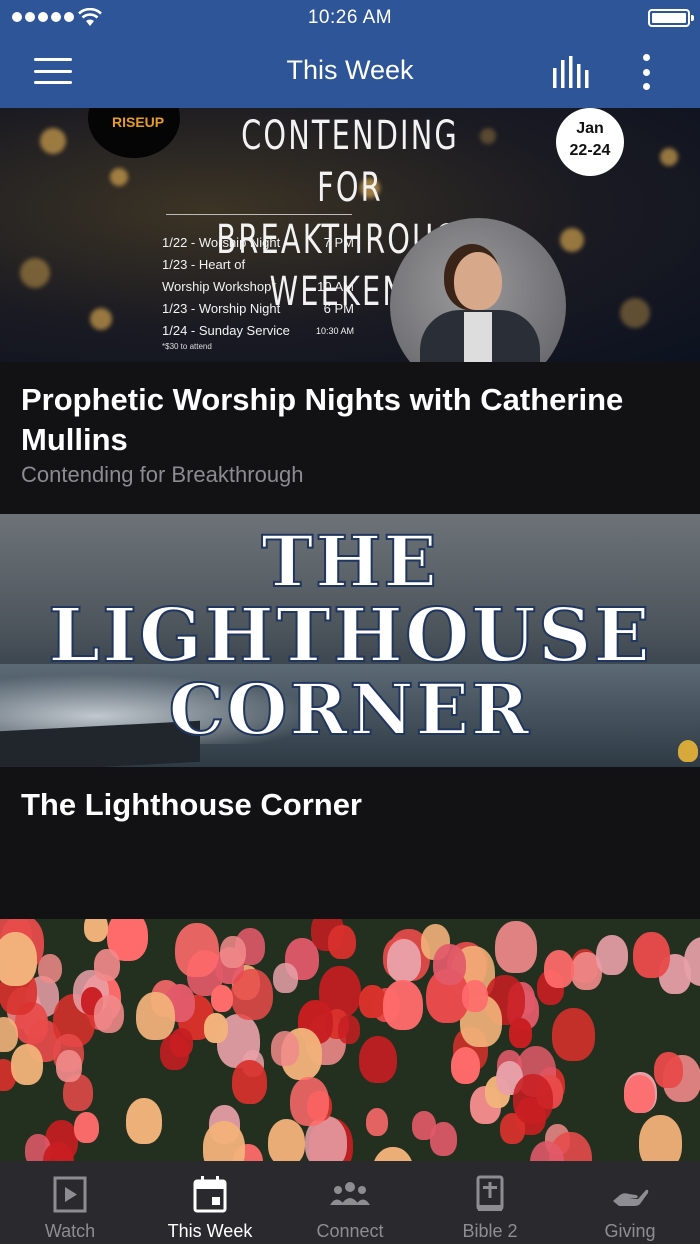 The height and width of the screenshot is (1244, 700). I want to click on schedule-time: 7 PM, so click(338, 242).